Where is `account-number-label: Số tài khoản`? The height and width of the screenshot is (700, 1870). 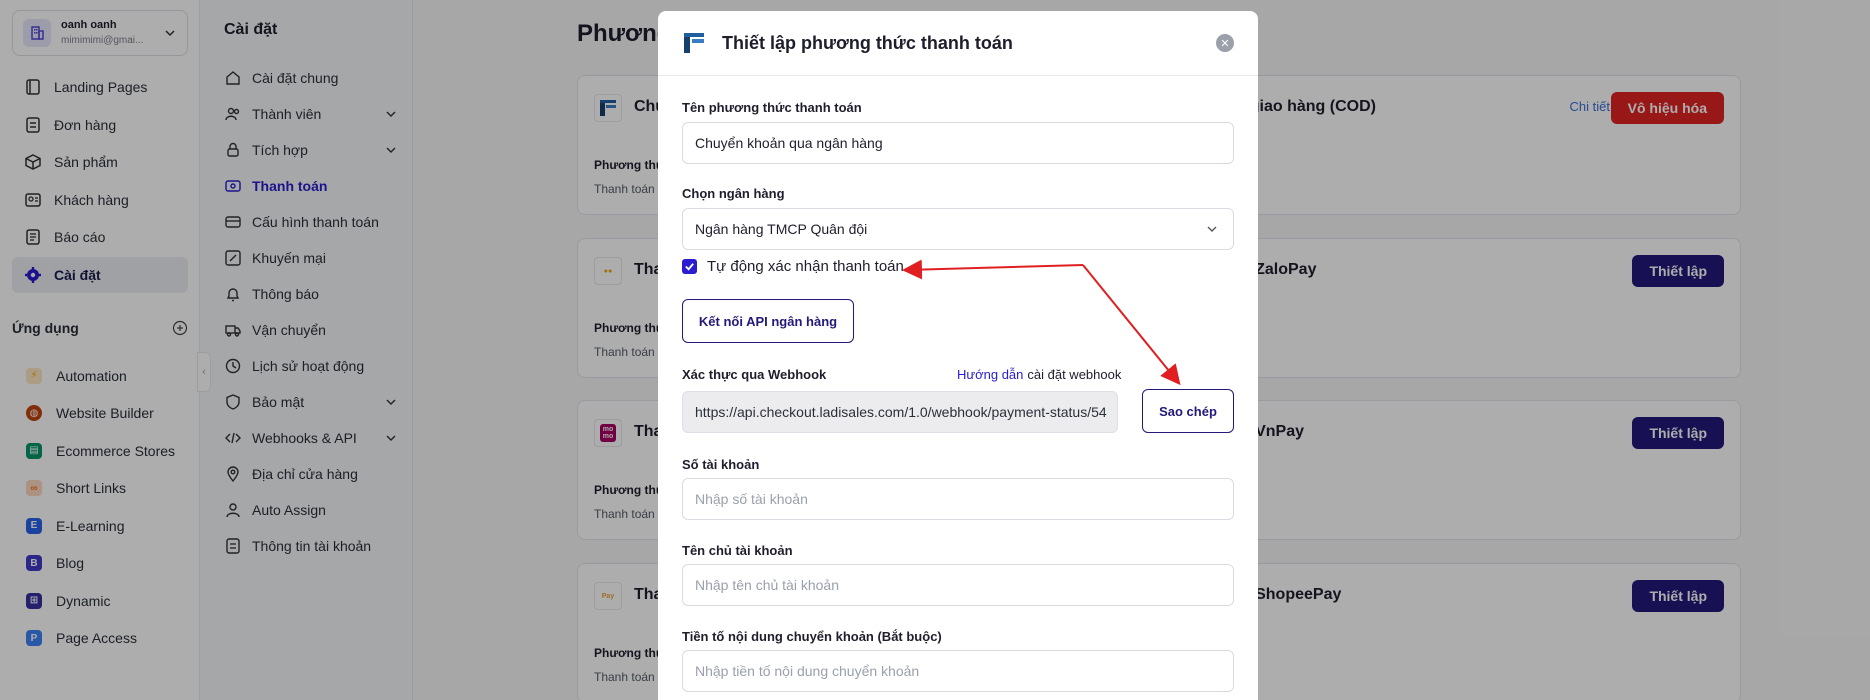
account-number-label: Số tài khoản is located at coordinates (721, 464).